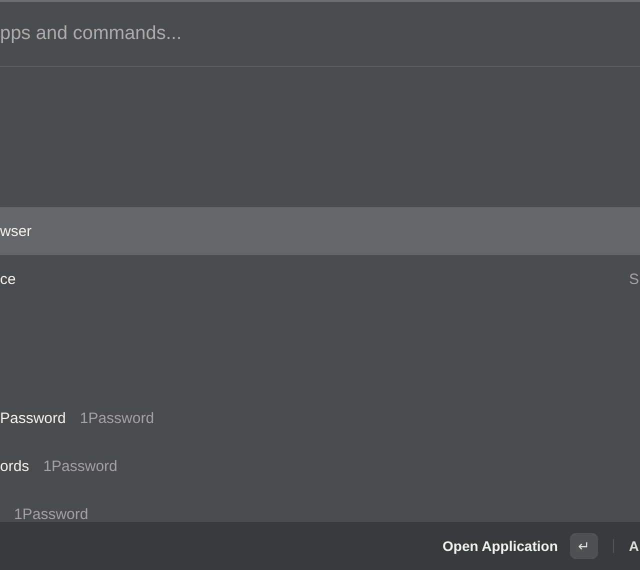 The image size is (640, 570). I want to click on result-accessory: S, so click(633, 279).